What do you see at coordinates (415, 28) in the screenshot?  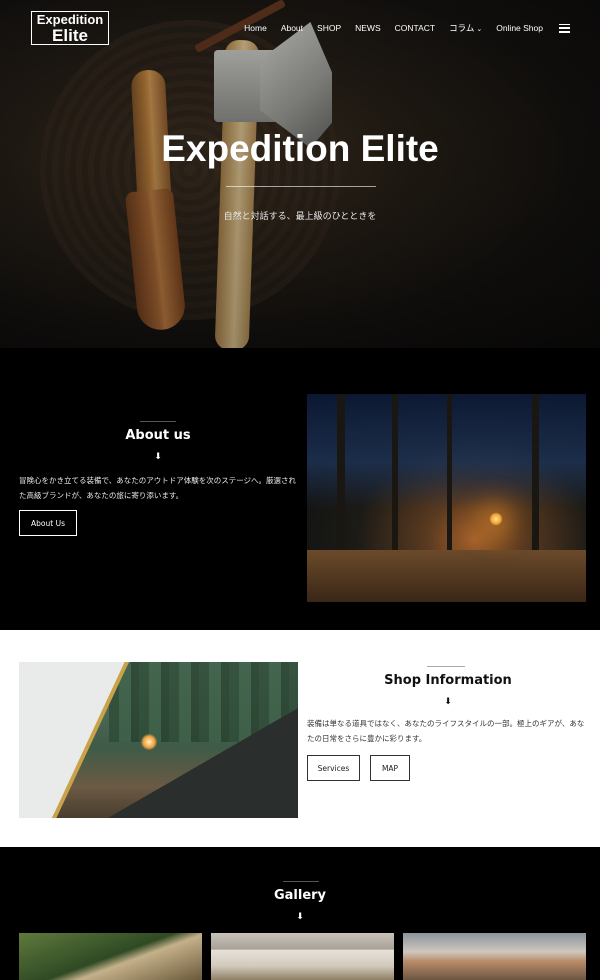 I see `nav-contact: CONTACT` at bounding box center [415, 28].